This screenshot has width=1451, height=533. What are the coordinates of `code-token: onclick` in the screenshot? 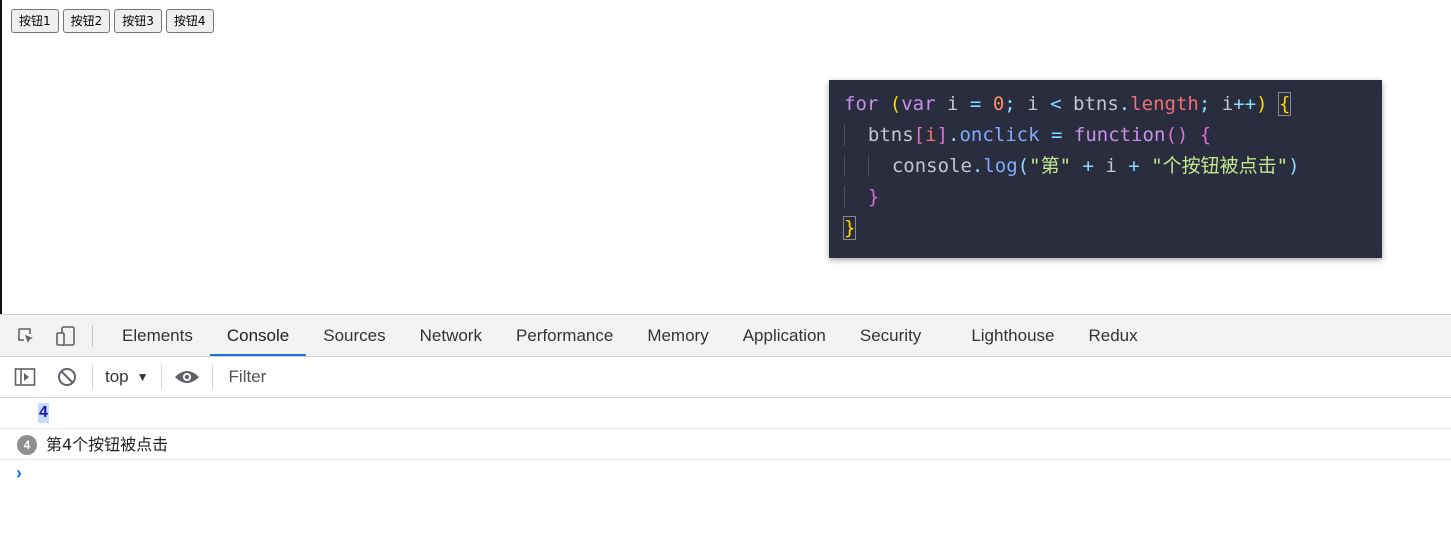 It's located at (999, 135).